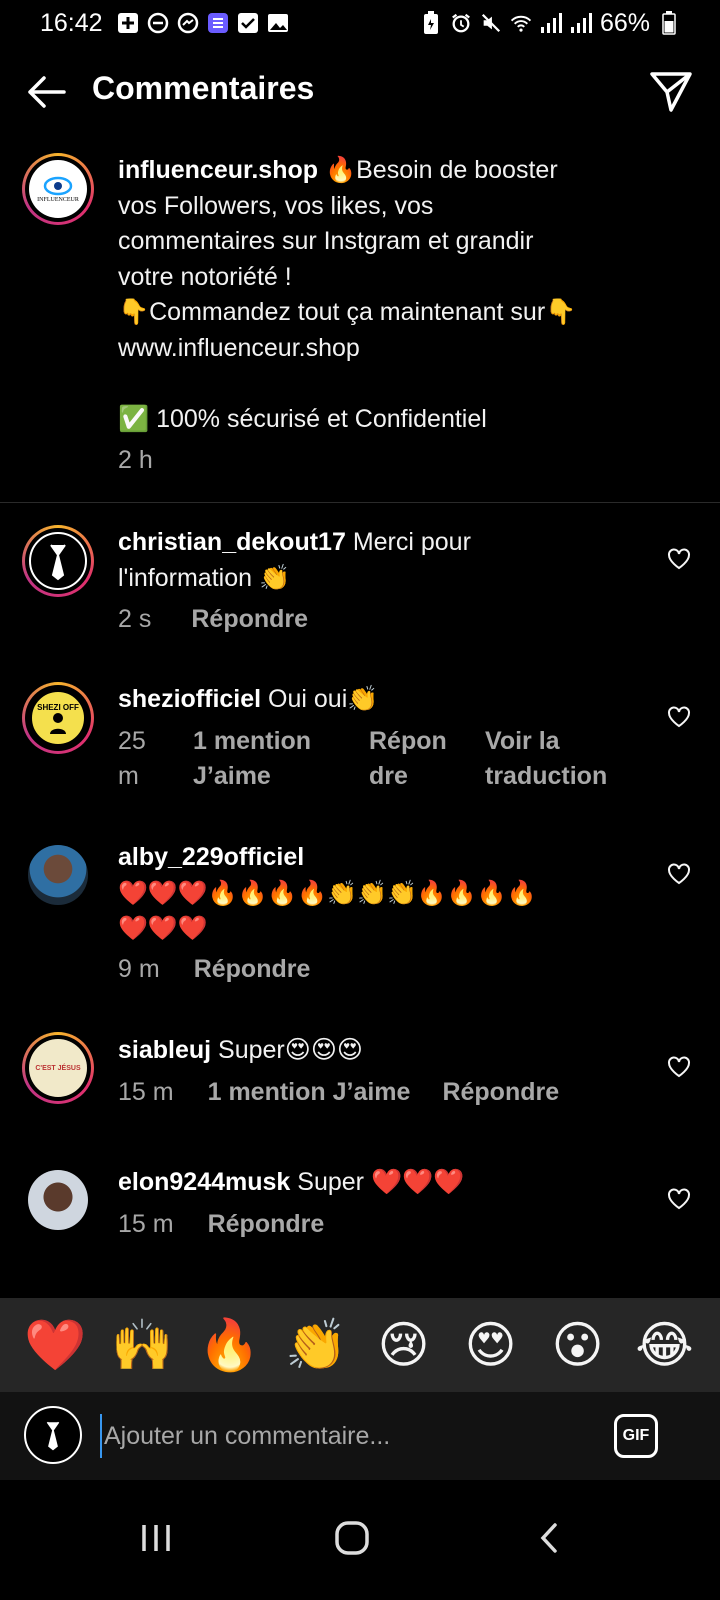  I want to click on comment-body: Super😍😍😍, so click(290, 1050).